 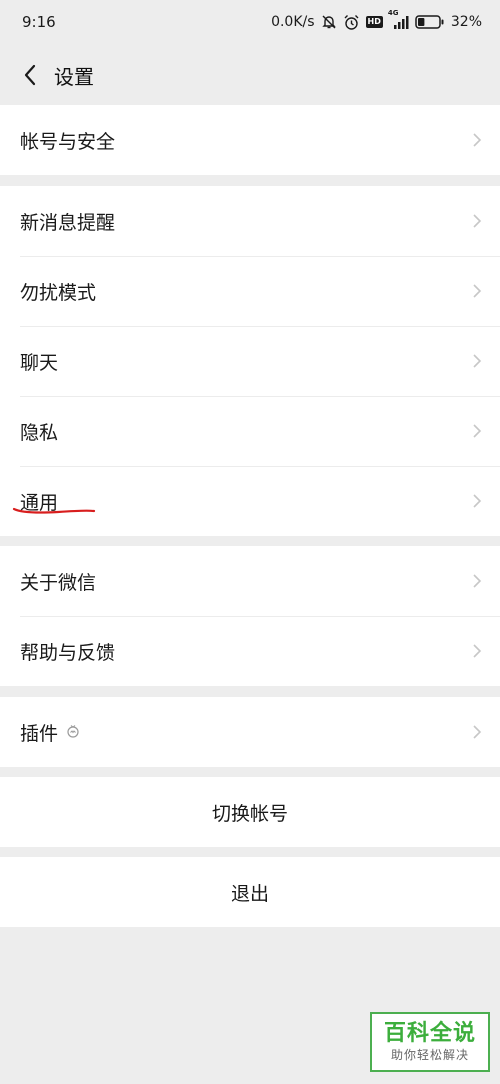 I want to click on settings-item-label: 插件, so click(x=39, y=733).